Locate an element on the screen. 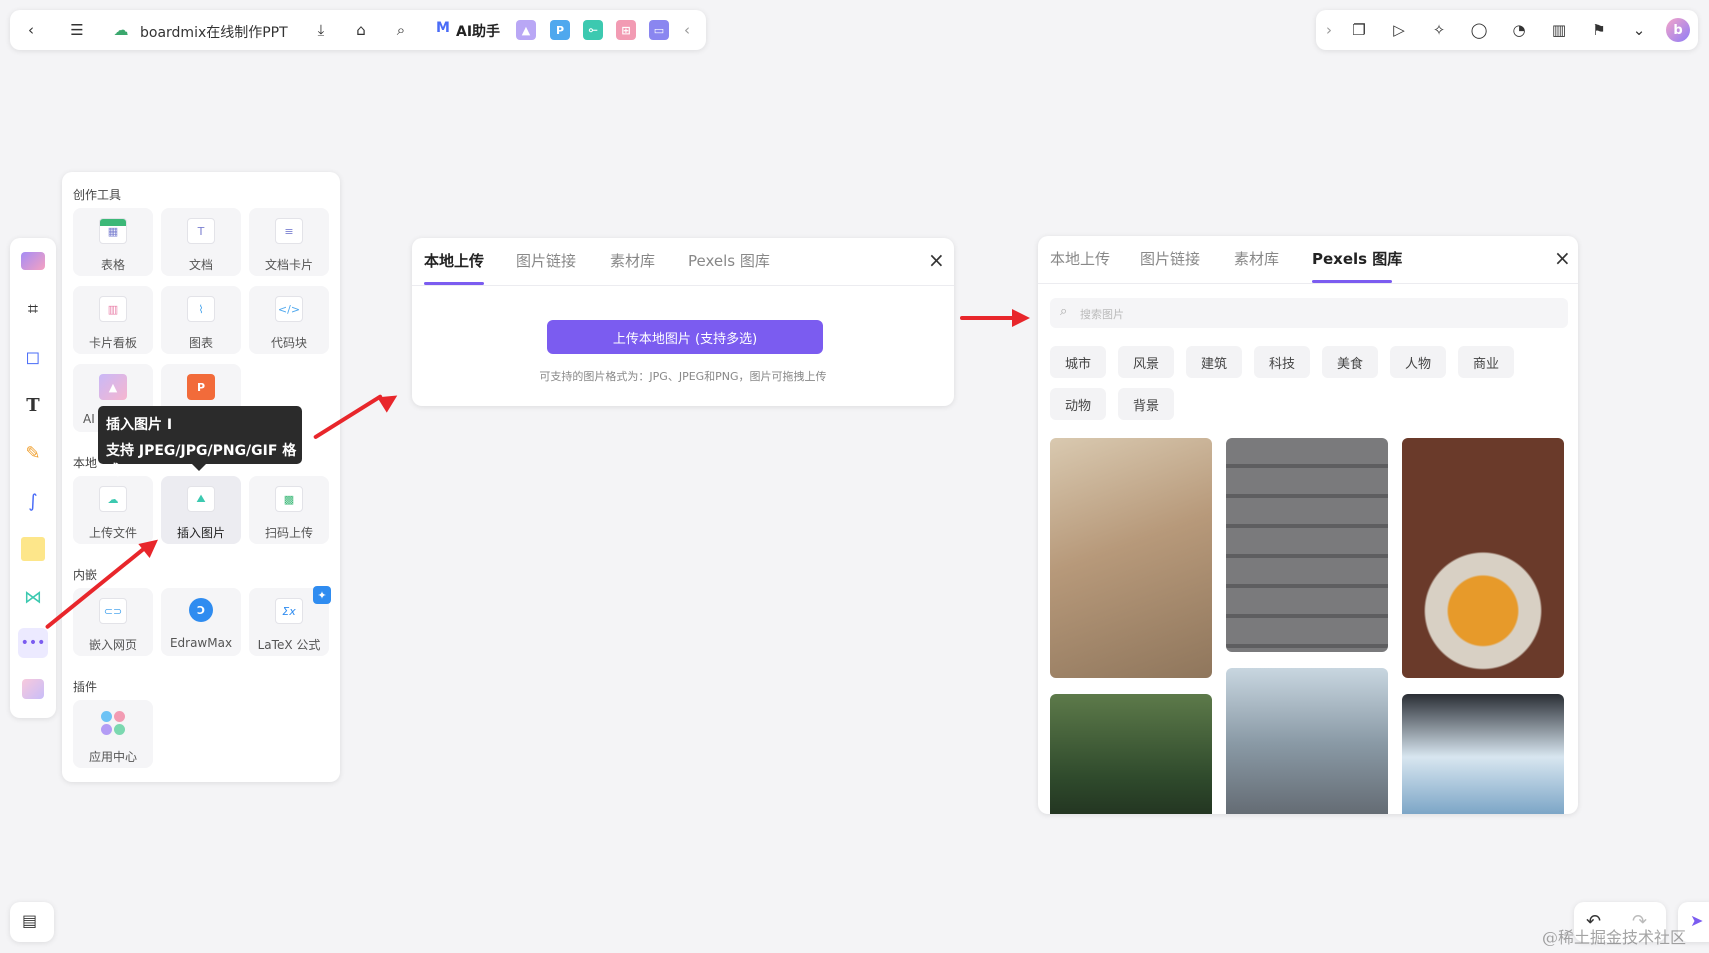  cloud-sync-icon: ☁ is located at coordinates (121, 30).